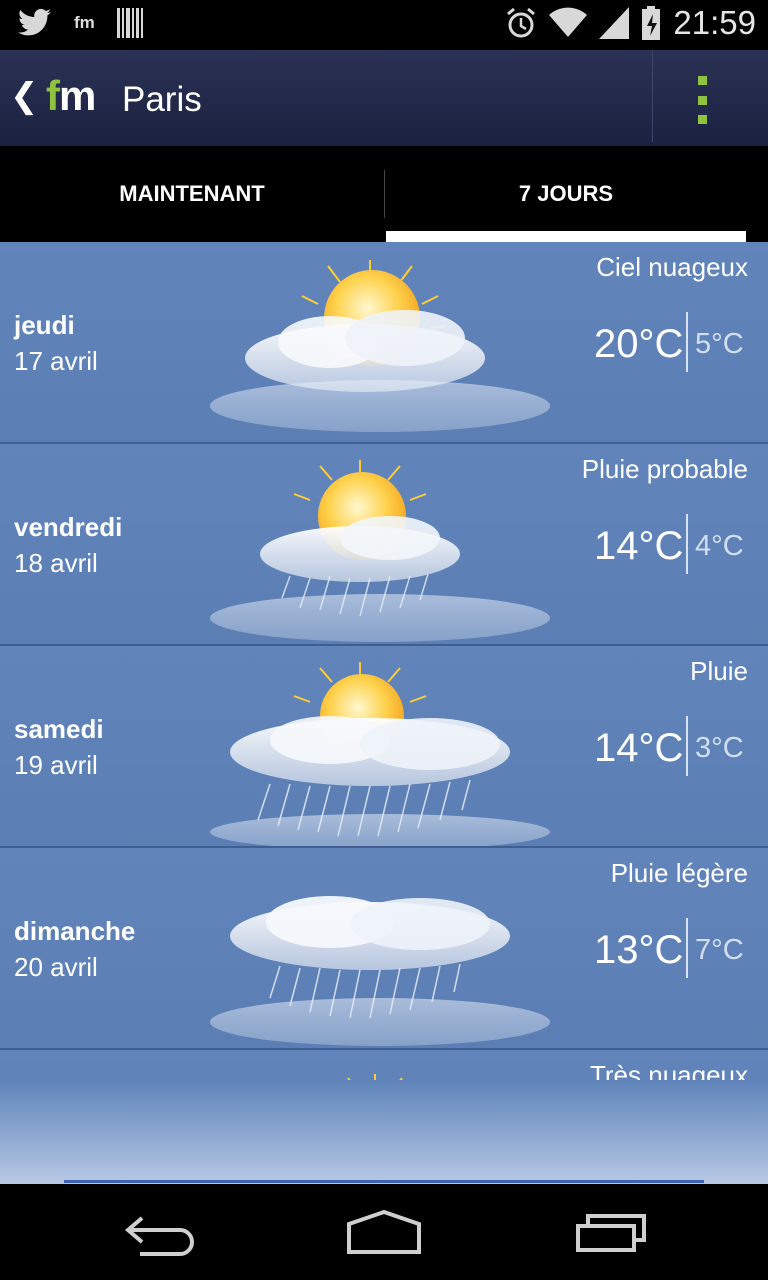  What do you see at coordinates (679, 873) in the screenshot?
I see `condition-label: Pluie légère` at bounding box center [679, 873].